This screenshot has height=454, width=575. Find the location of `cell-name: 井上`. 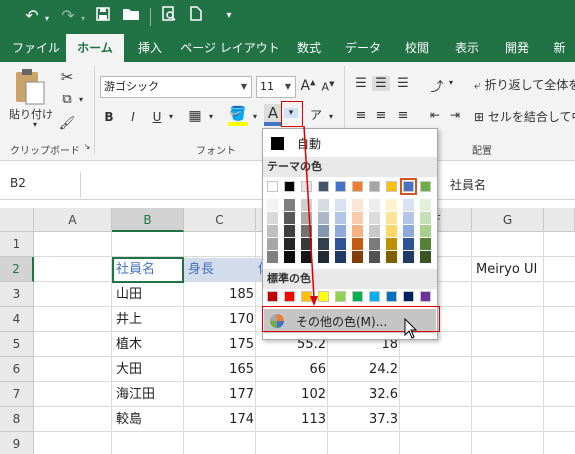

cell-name: 井上 is located at coordinates (129, 320).